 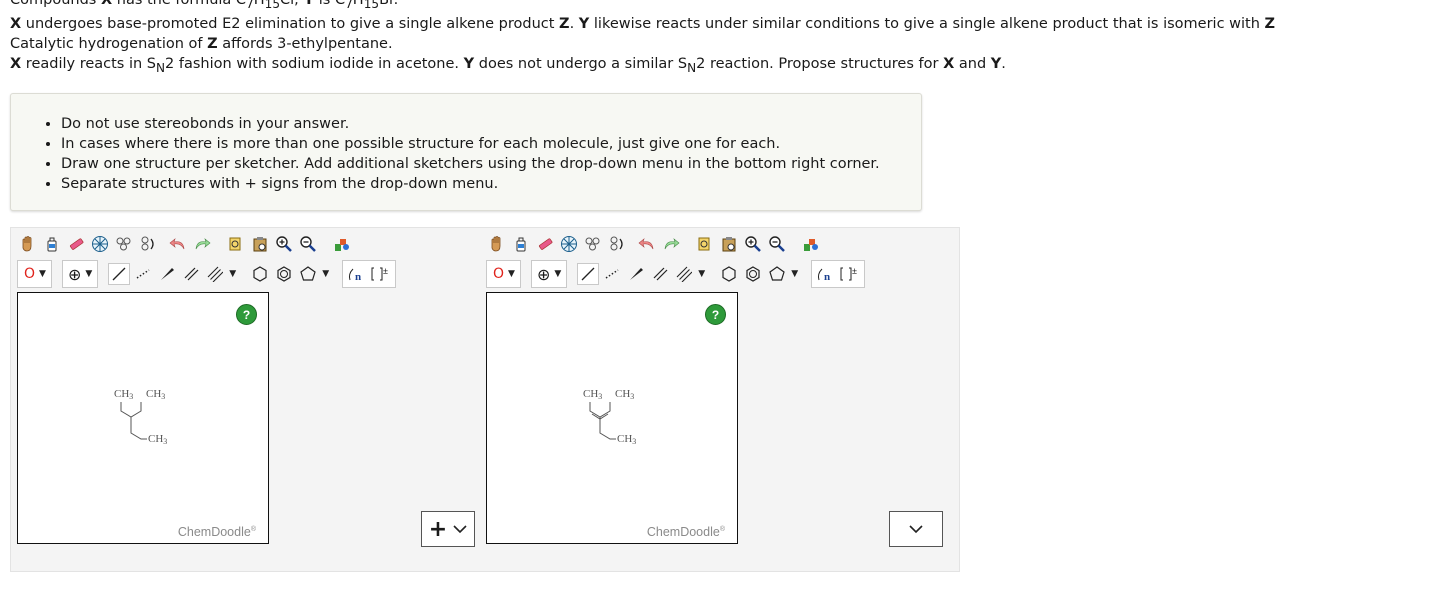 I want to click on chemdoodle-watermark: ChemDoodle®, so click(x=685, y=532).